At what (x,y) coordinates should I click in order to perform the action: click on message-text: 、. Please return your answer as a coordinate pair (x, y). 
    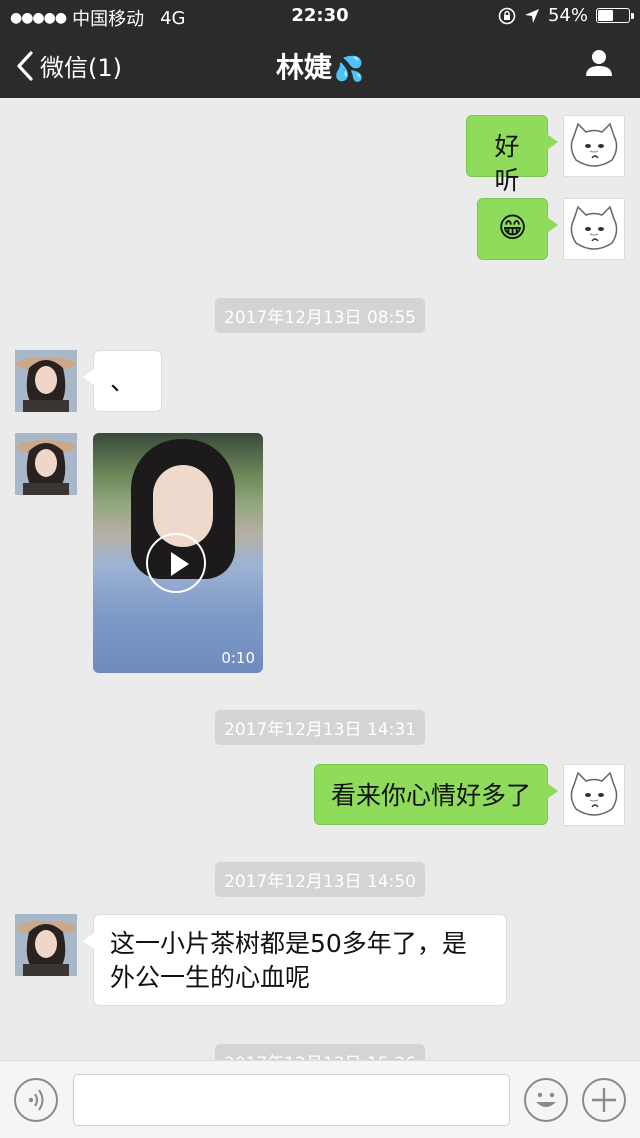
    Looking at the image, I should click on (123, 381).